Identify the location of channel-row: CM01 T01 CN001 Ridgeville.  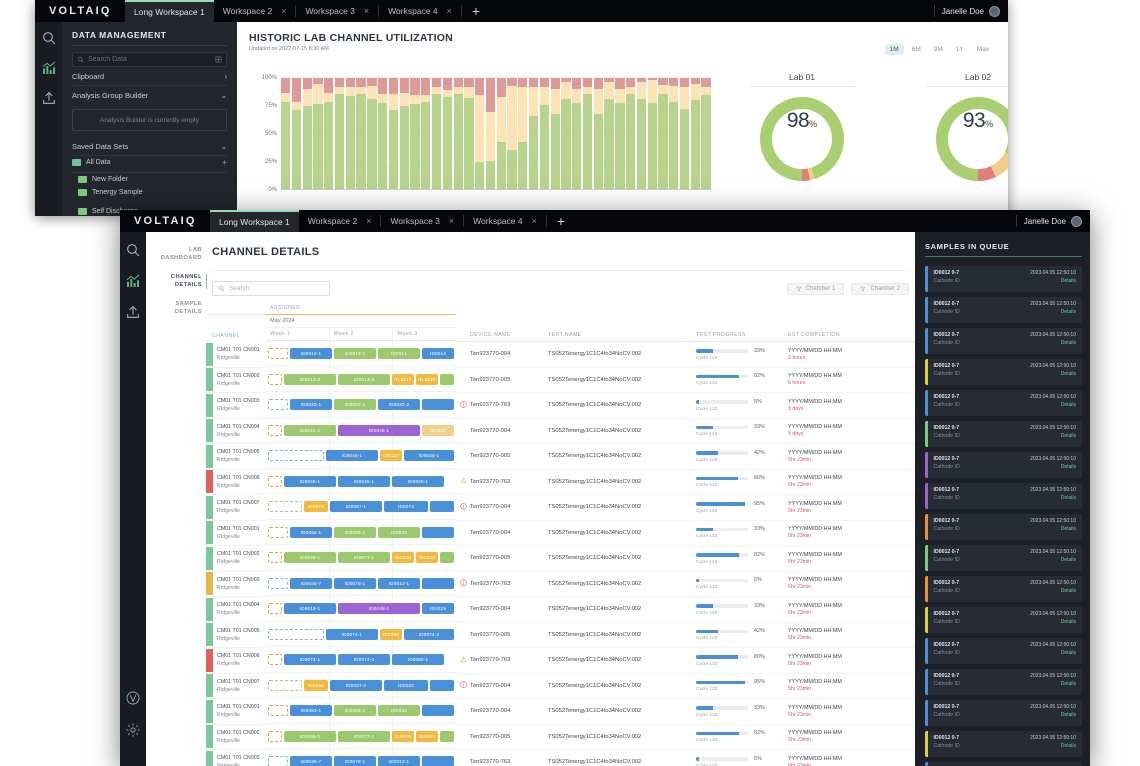
(236, 355).